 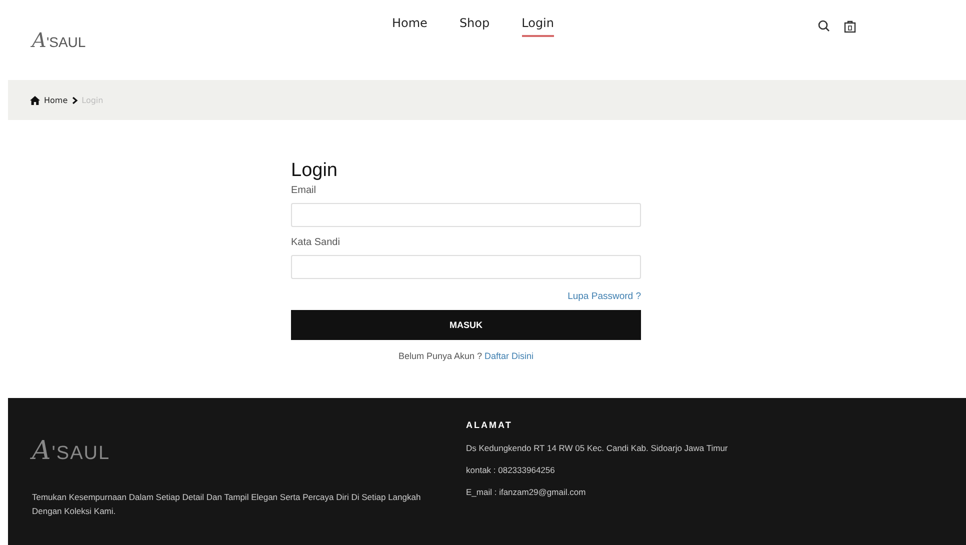 I want to click on chevron-icon, so click(x=75, y=100).